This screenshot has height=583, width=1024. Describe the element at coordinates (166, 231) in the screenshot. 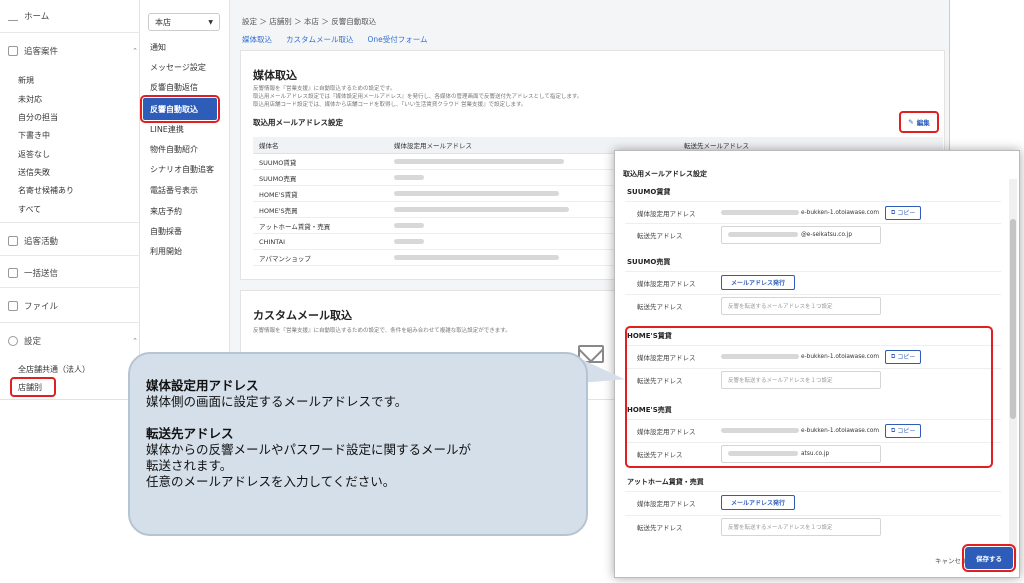

I see `subnav-item-numbering: 自動採番` at that location.